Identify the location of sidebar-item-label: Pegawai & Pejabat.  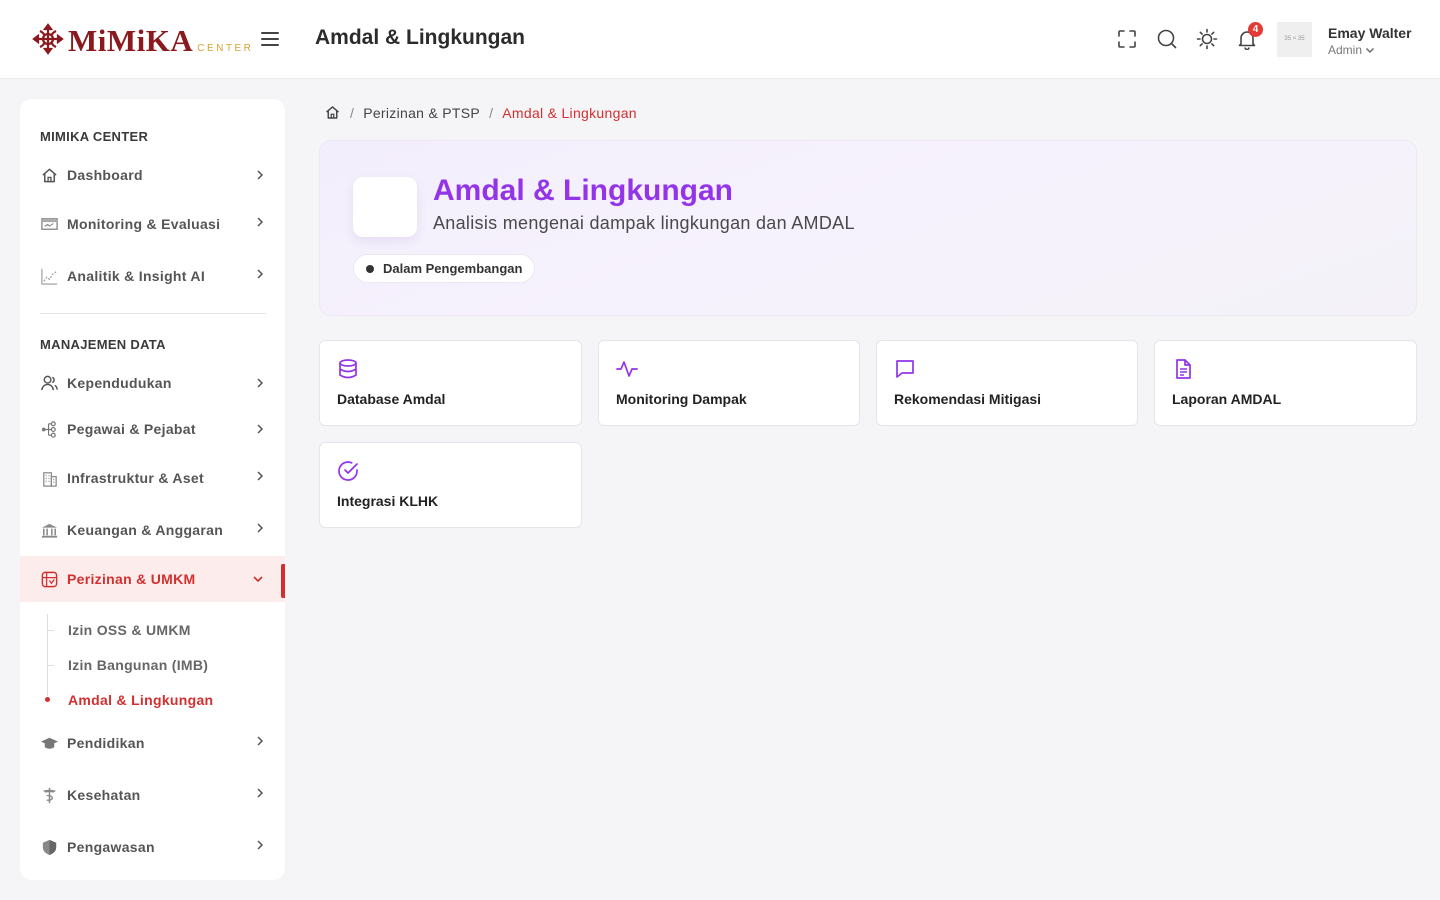
(131, 429).